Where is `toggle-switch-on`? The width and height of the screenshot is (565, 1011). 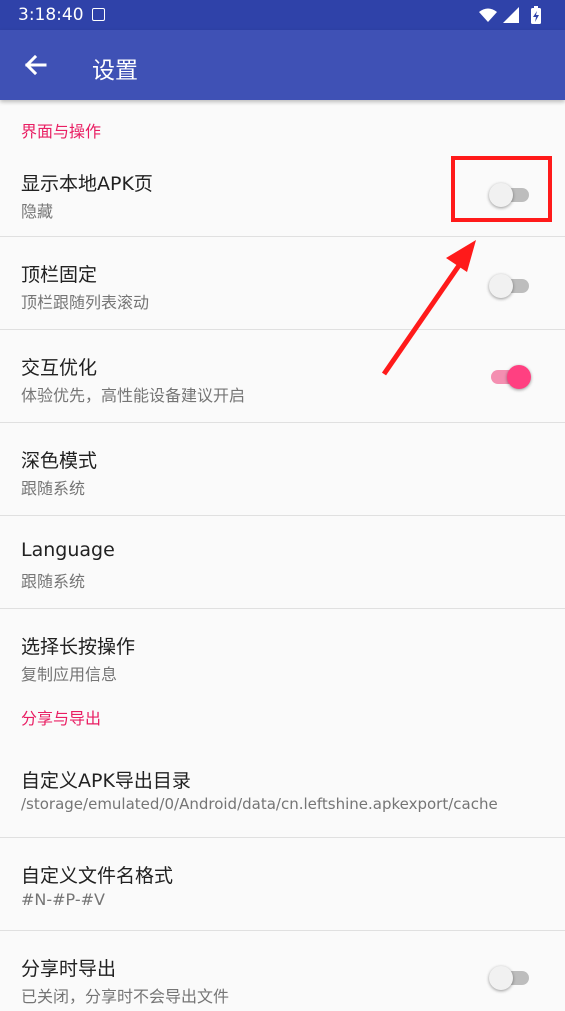
toggle-switch-on is located at coordinates (510, 377).